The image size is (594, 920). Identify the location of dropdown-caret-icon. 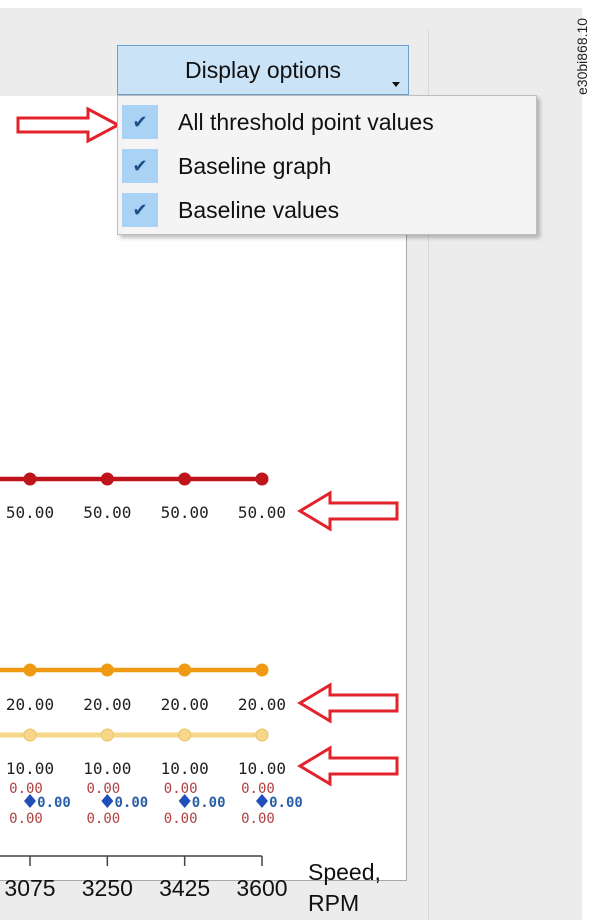
(396, 84).